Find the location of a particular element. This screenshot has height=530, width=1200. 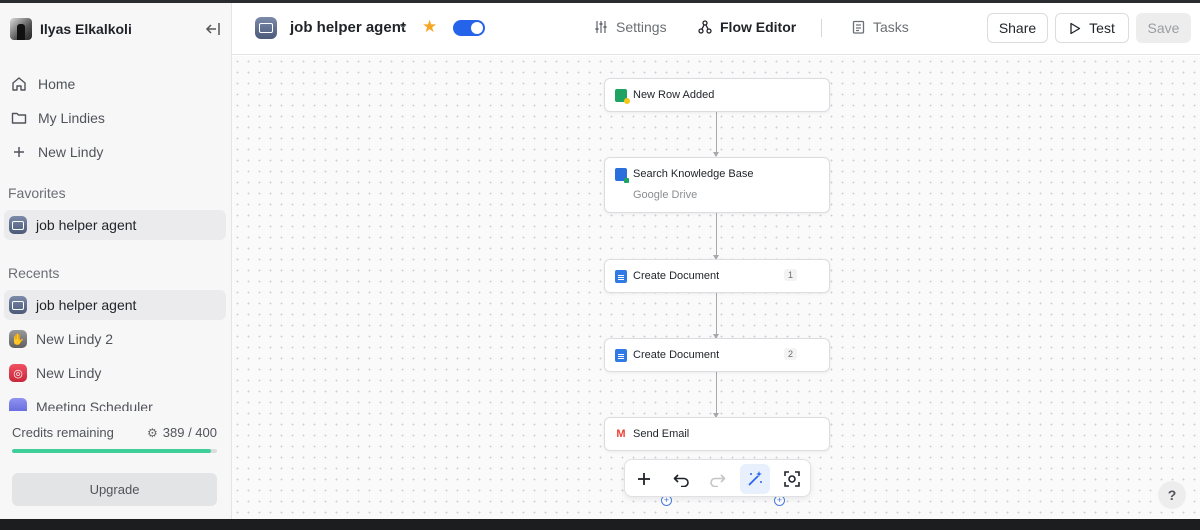

tab-flow-editor: Flow Editor is located at coordinates (747, 27).